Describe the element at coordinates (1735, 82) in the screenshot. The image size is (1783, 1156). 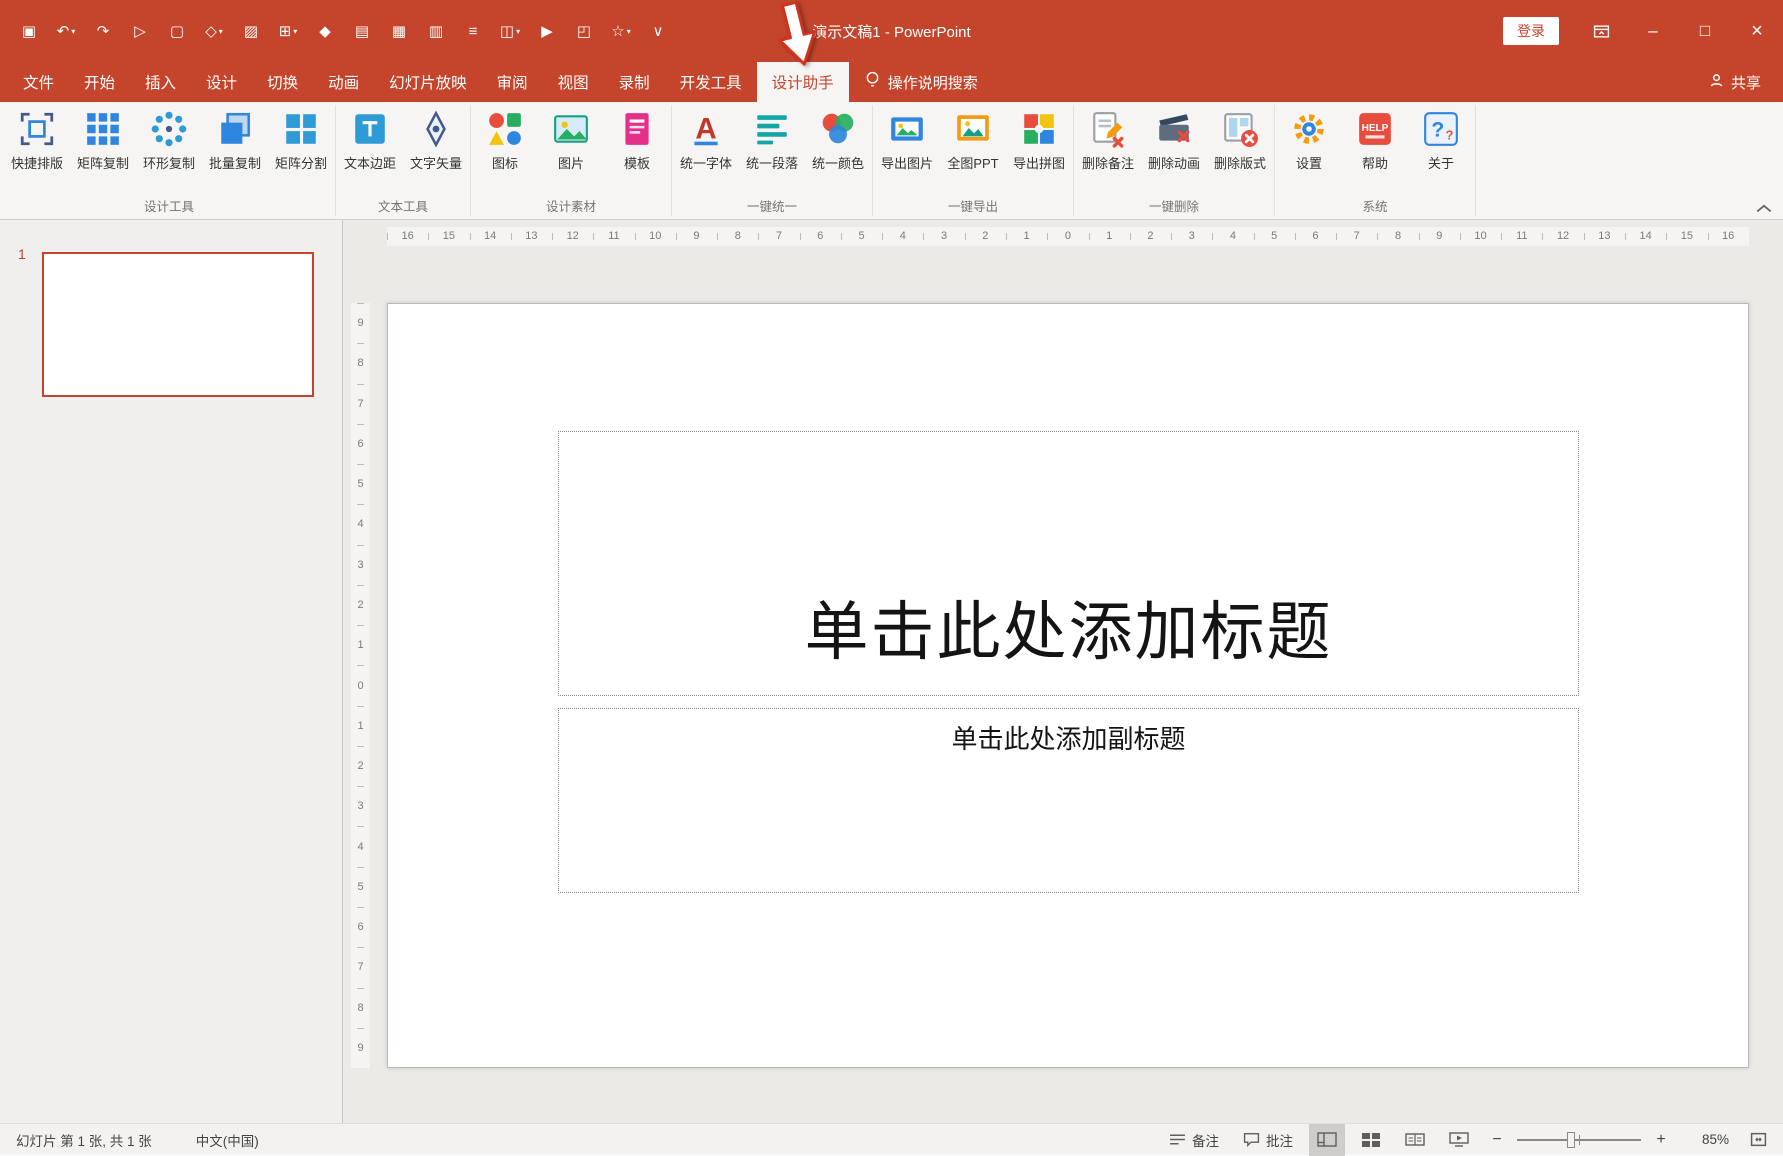
I see `share-button: 共享` at that location.